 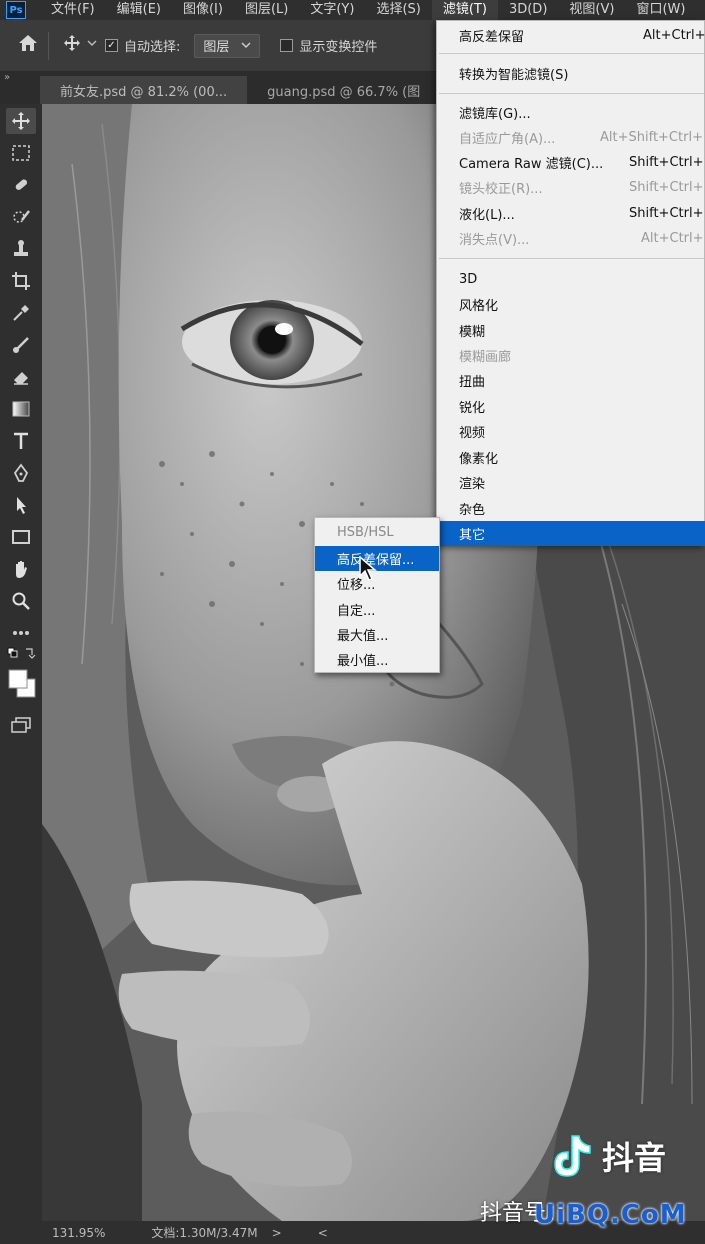 What do you see at coordinates (571, 355) in the screenshot?
I see `menu-item-blur-gallery: 模糊画廊` at bounding box center [571, 355].